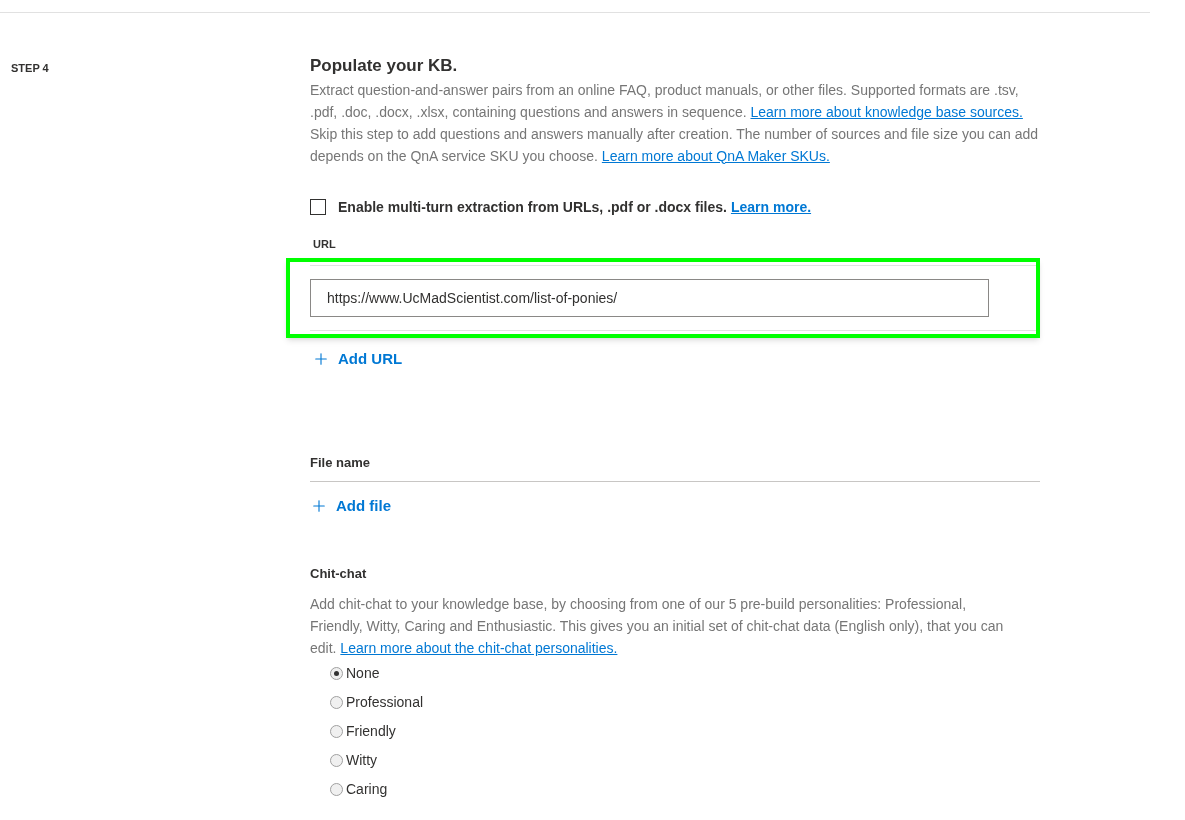  What do you see at coordinates (532, 207) in the screenshot?
I see `checkbox-label: Enable multi-turn extraction from URLs, .pdf or .docx files.` at bounding box center [532, 207].